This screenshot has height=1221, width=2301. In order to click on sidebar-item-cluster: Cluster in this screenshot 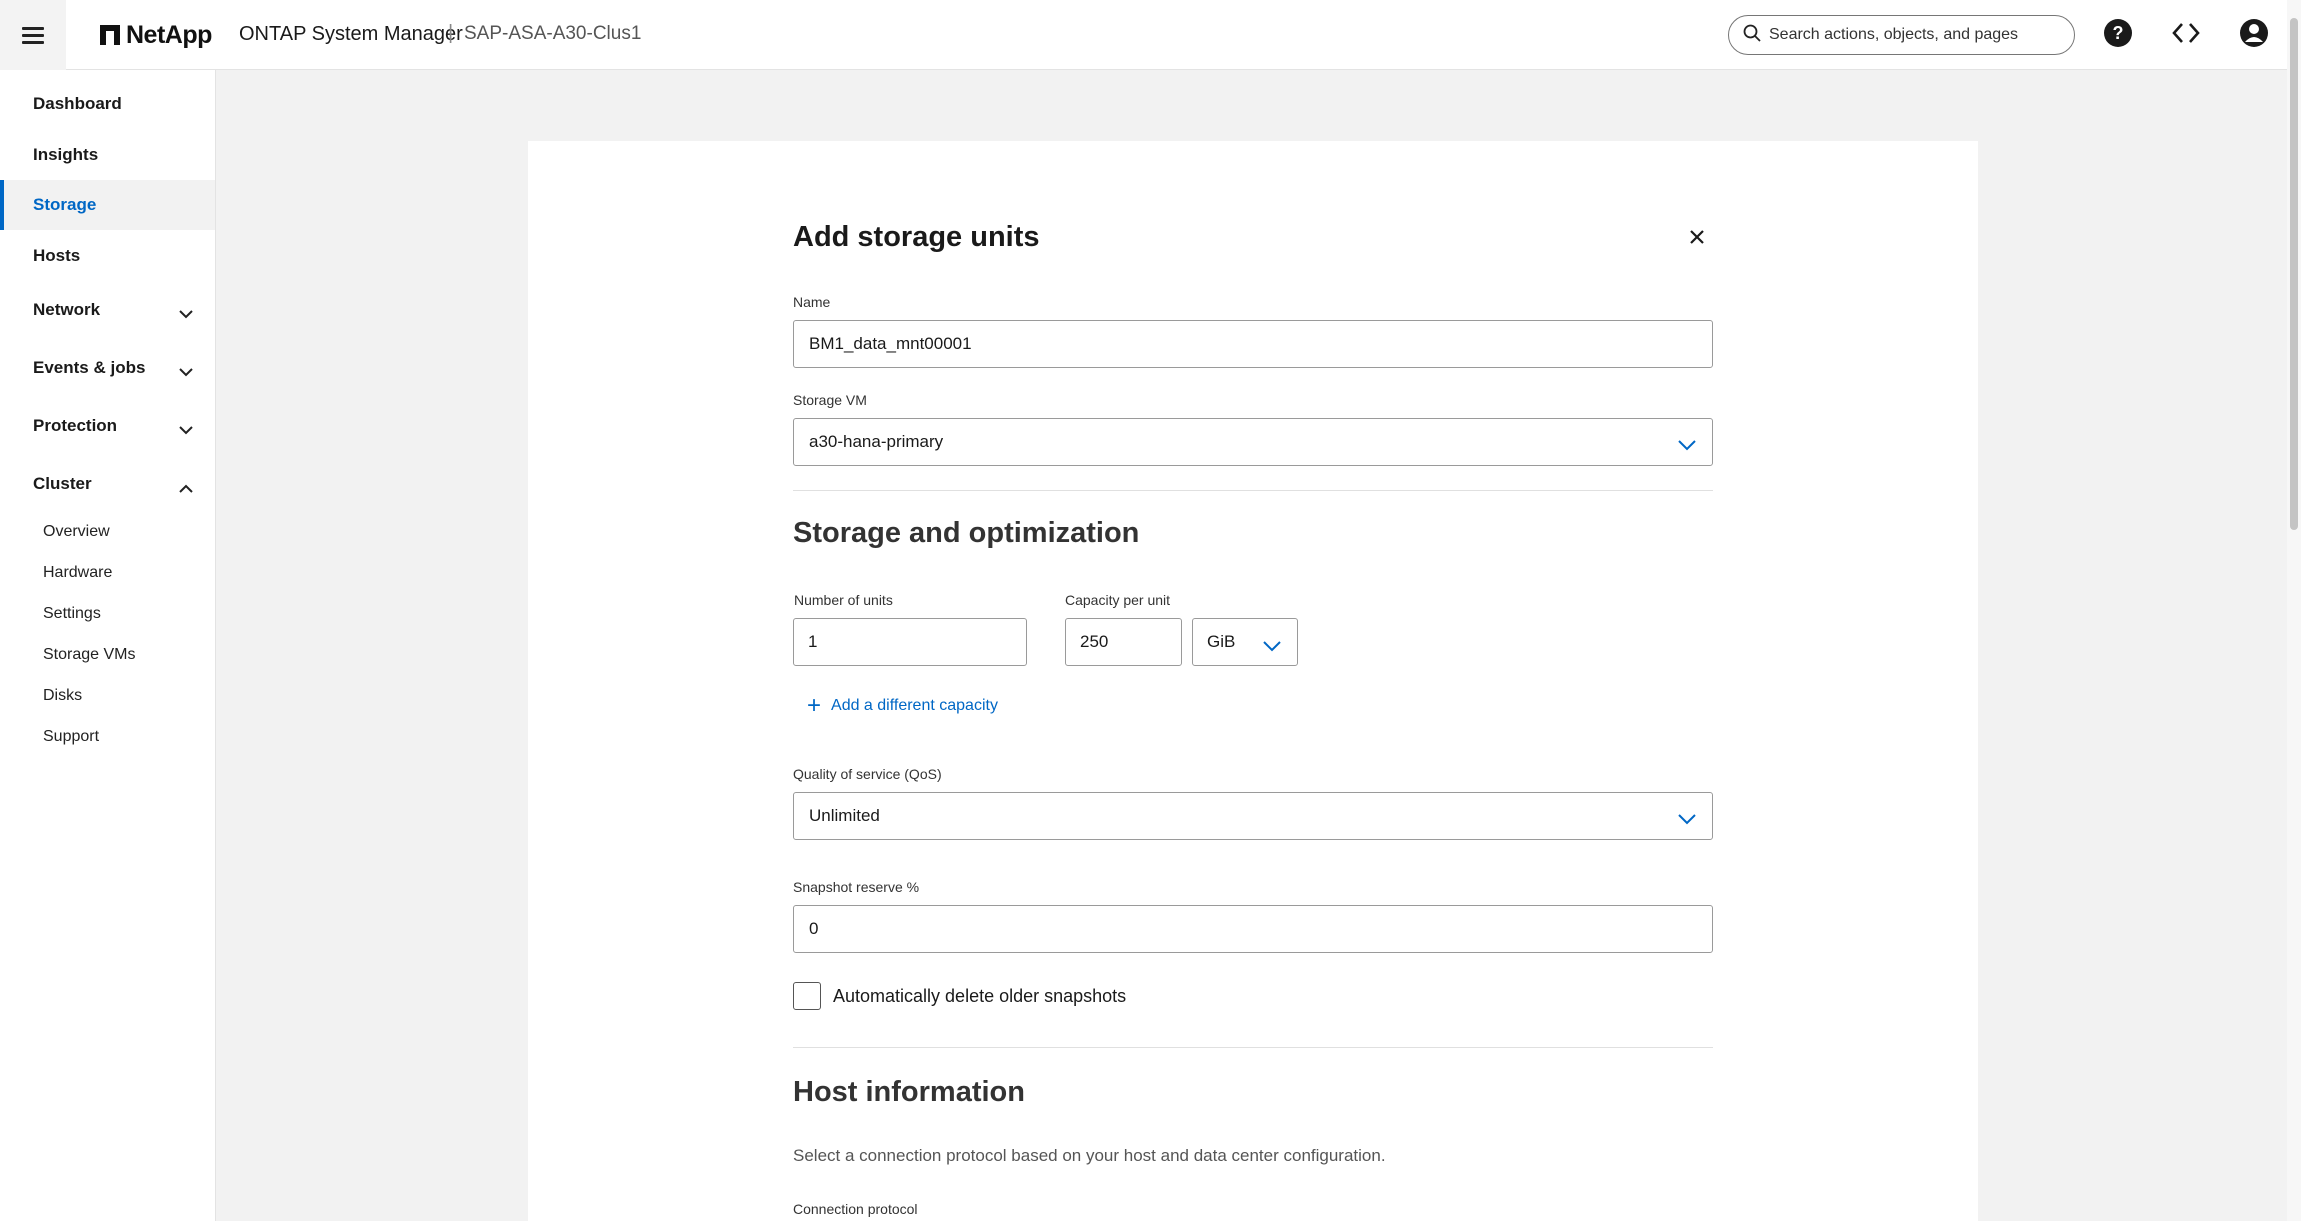, I will do `click(107, 484)`.